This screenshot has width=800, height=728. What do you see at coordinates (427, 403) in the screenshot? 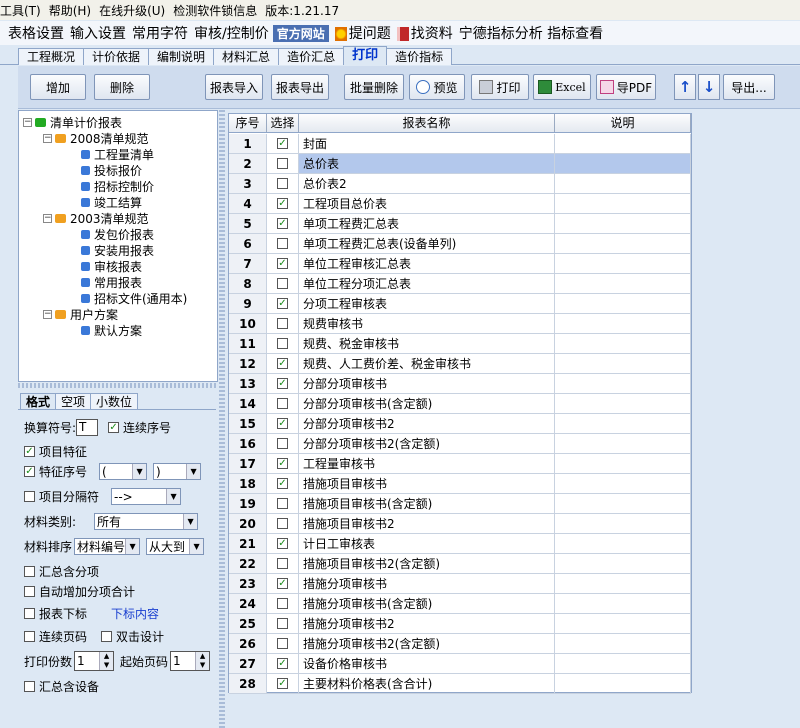
I see `report-name-cell: 分部分项审核书(含定额)` at bounding box center [427, 403].